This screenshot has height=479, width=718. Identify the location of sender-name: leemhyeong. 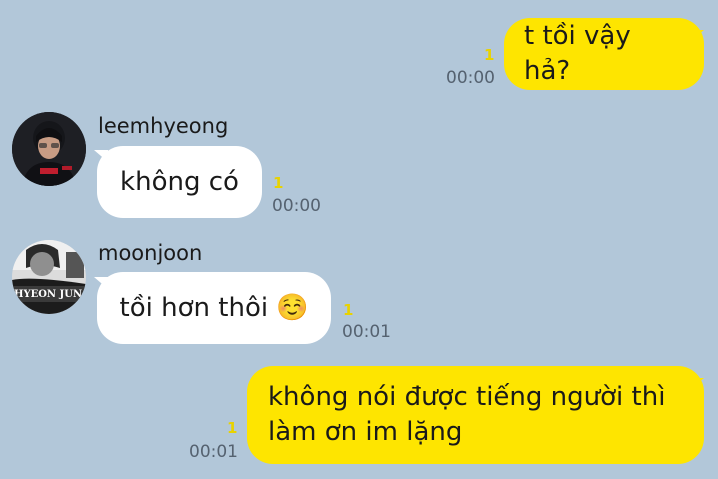
(163, 126).